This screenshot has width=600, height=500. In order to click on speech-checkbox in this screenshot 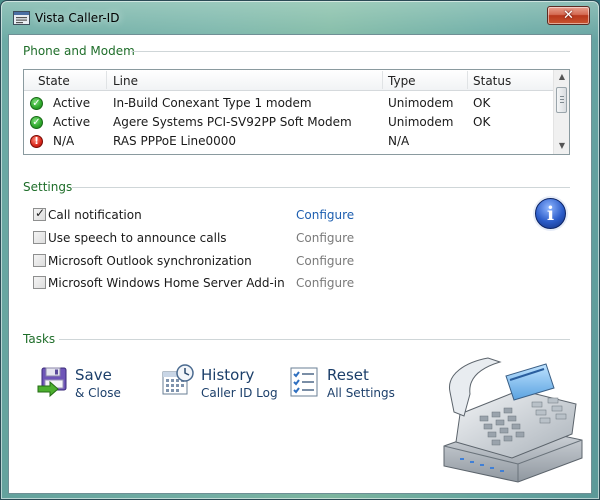, I will do `click(39, 237)`.